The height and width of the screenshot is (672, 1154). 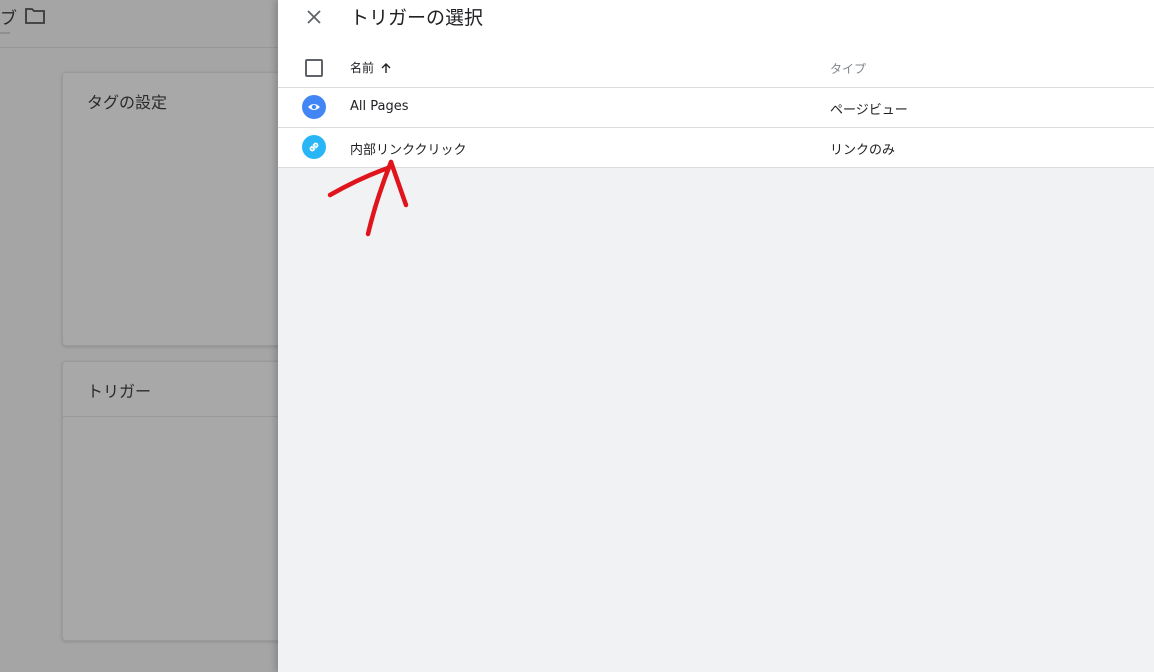 I want to click on column-header-name-label: 名前, so click(x=362, y=68).